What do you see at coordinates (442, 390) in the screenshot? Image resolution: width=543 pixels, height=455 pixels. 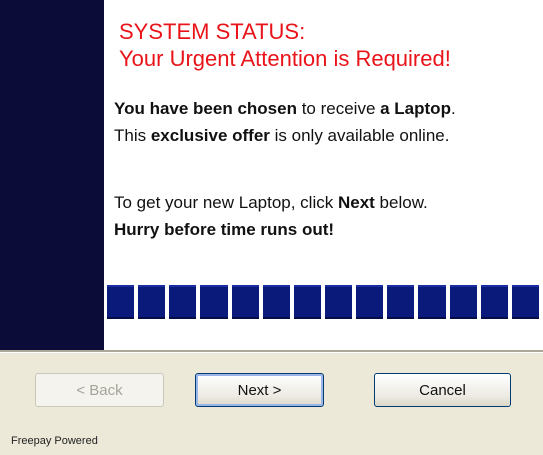 I see `cancel-button: Cancel` at bounding box center [442, 390].